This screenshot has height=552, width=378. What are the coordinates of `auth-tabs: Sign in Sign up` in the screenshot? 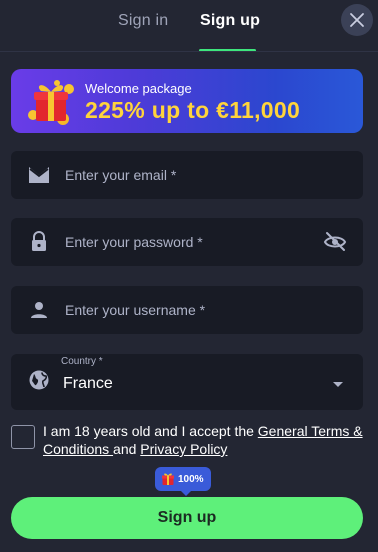 It's located at (189, 26).